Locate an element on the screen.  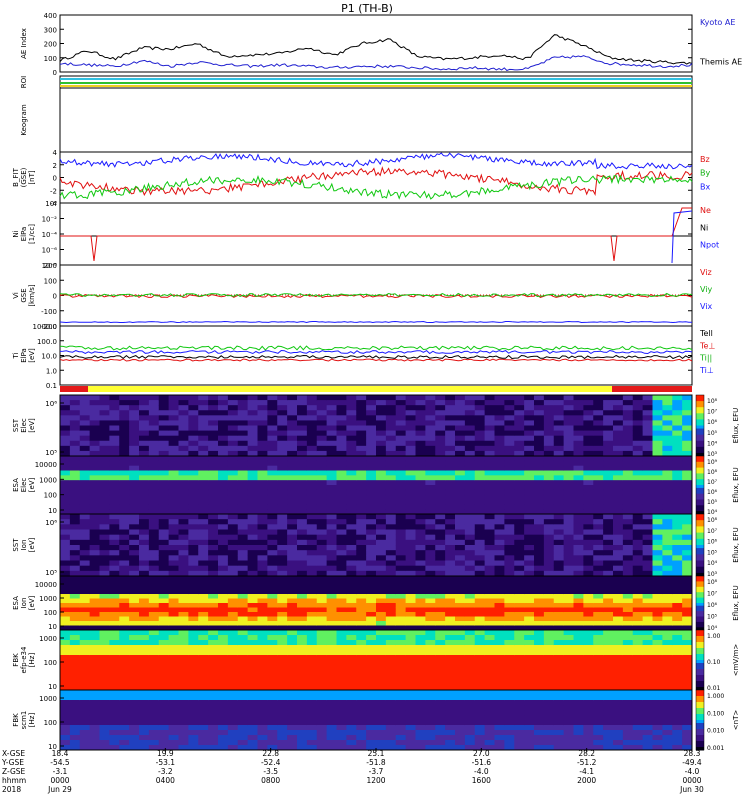
colorbar-sst_e is located at coordinates (700, 431).